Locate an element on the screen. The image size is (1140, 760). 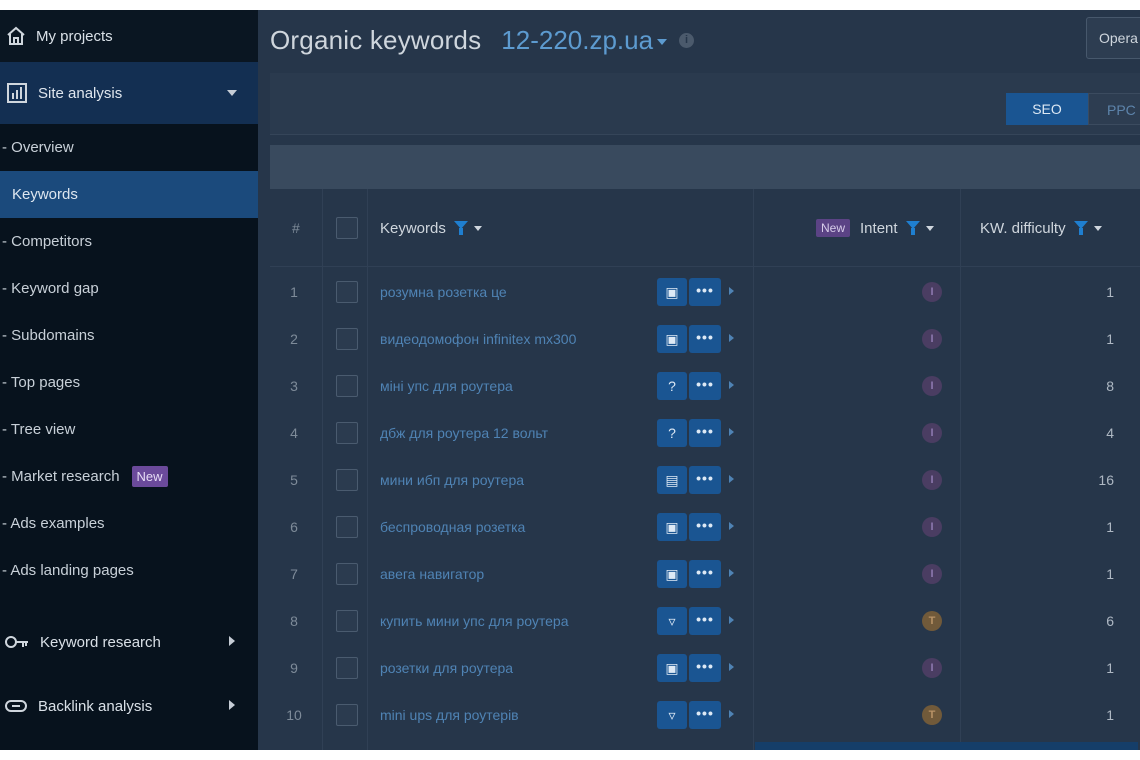
sidebar-item: - Competitors is located at coordinates (129, 241).